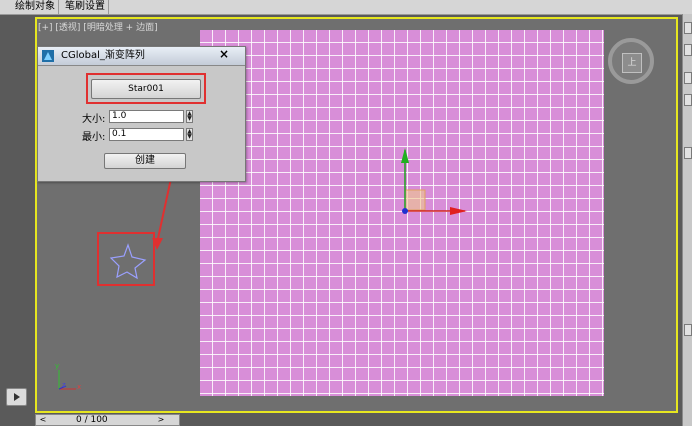 This screenshot has width=692, height=426. Describe the element at coordinates (92, 420) in the screenshot. I see `time-position: 0 / 100` at that location.